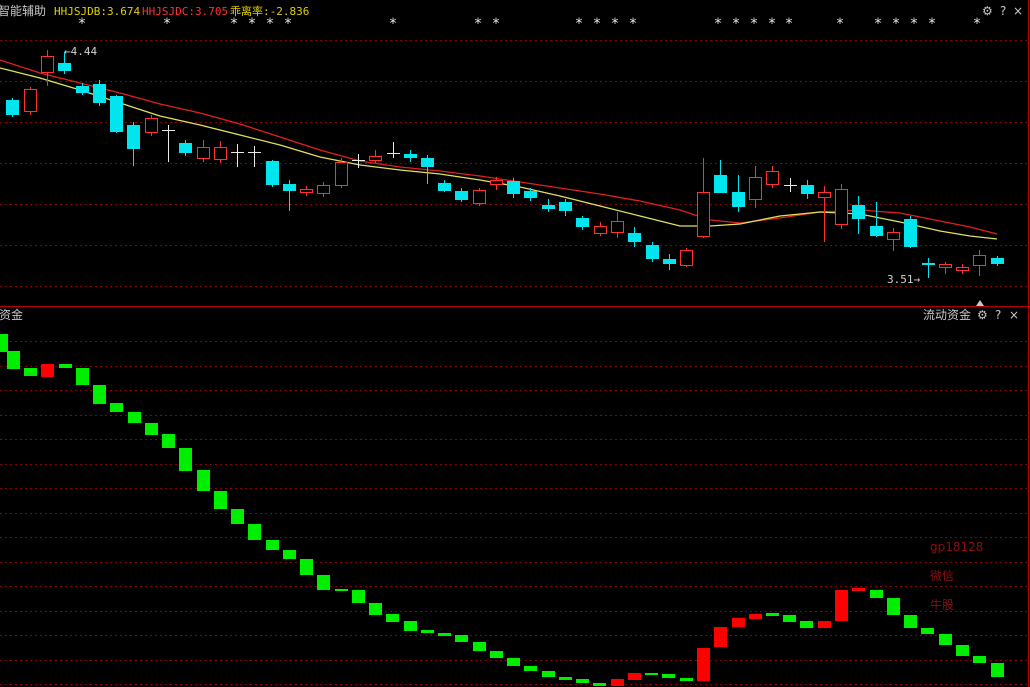  Describe the element at coordinates (942, 604) in the screenshot. I see `watermark-line-3: 牛股` at that location.